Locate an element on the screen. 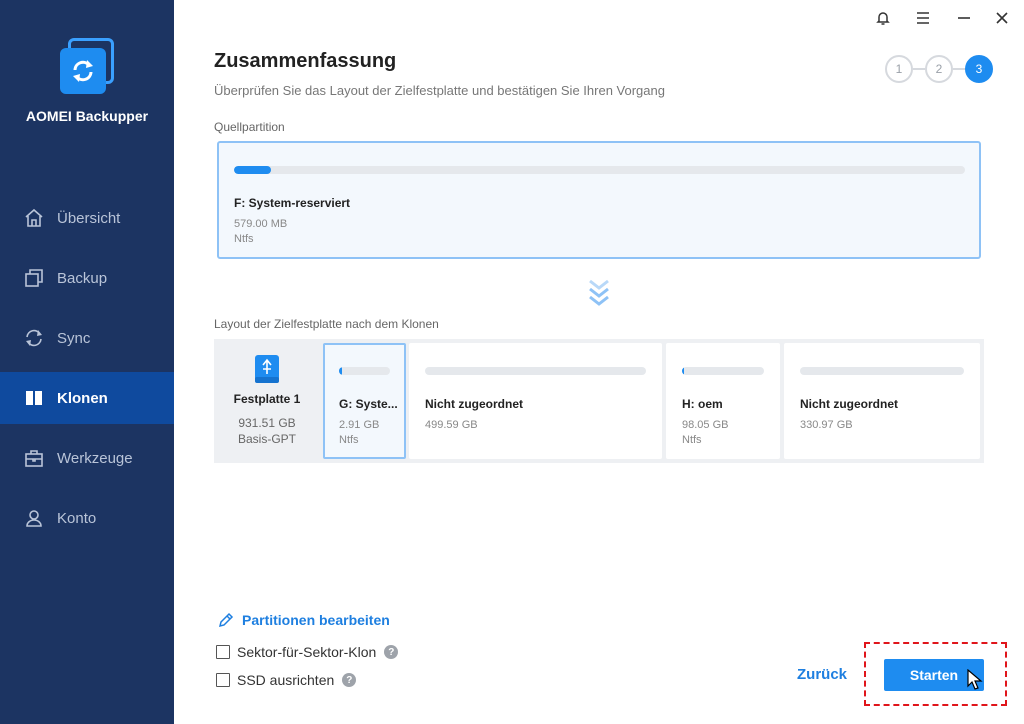 The width and height of the screenshot is (1024, 724). source-label: Quellpartition is located at coordinates (249, 127).